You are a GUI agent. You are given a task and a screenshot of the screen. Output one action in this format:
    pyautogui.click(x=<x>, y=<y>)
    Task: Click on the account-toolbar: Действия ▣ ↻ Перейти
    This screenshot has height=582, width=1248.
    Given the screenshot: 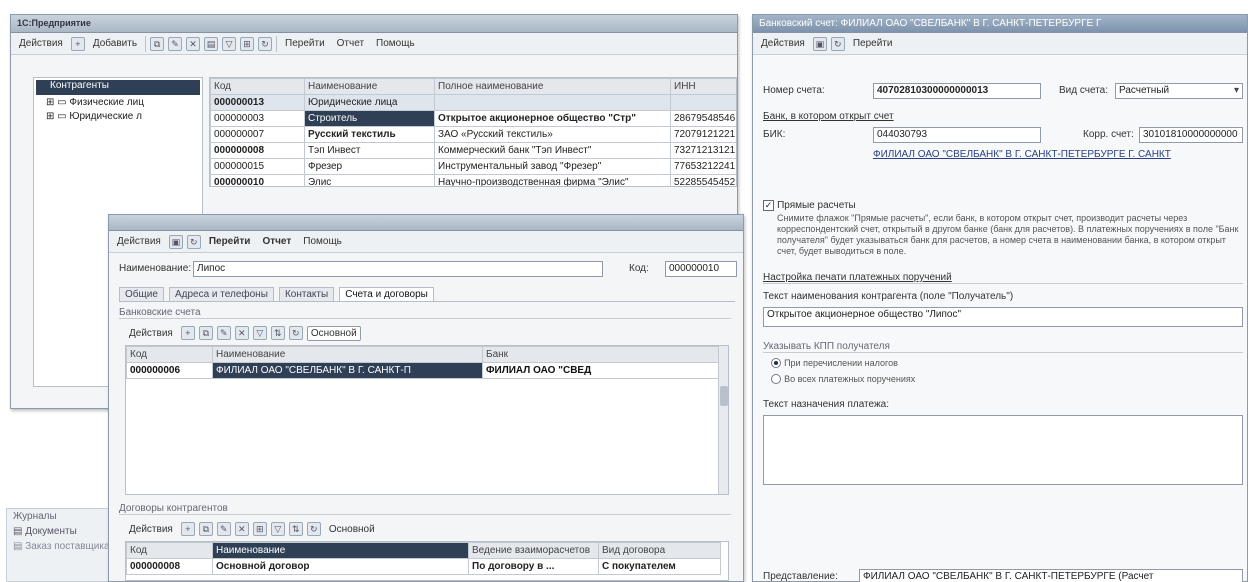 What is the action you would take?
    pyautogui.click(x=1000, y=44)
    